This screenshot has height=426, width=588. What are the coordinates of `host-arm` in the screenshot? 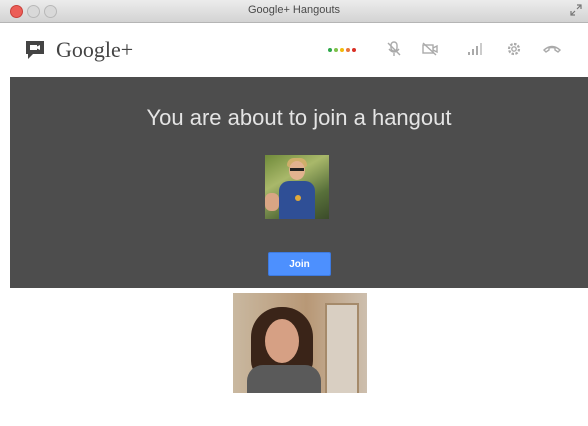 It's located at (272, 202).